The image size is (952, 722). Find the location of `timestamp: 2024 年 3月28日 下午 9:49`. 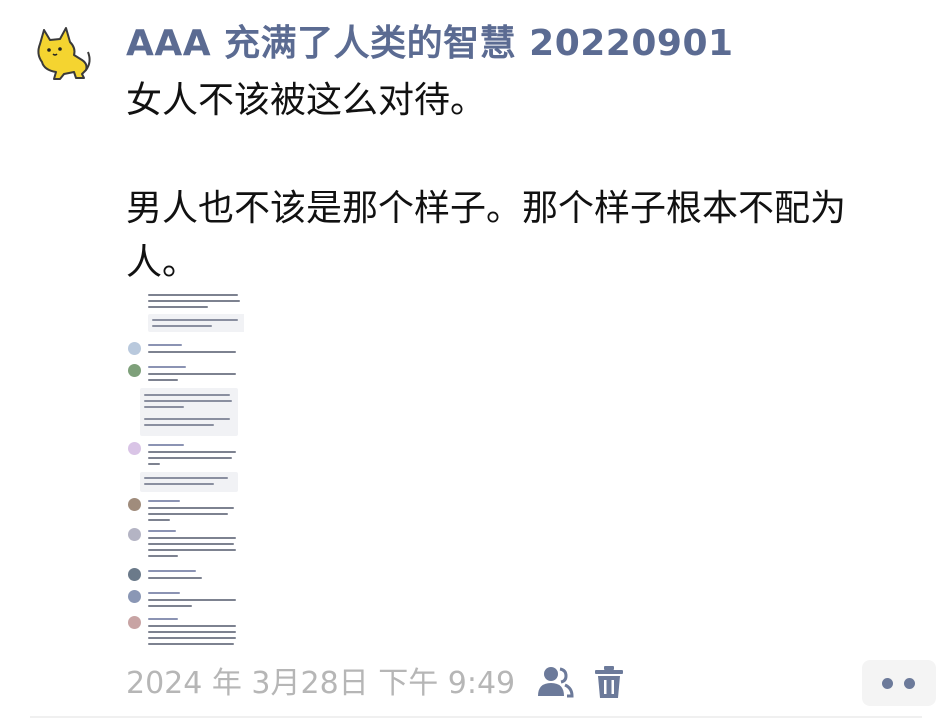

timestamp: 2024 年 3月28日 下午 9:49 is located at coordinates (321, 683).